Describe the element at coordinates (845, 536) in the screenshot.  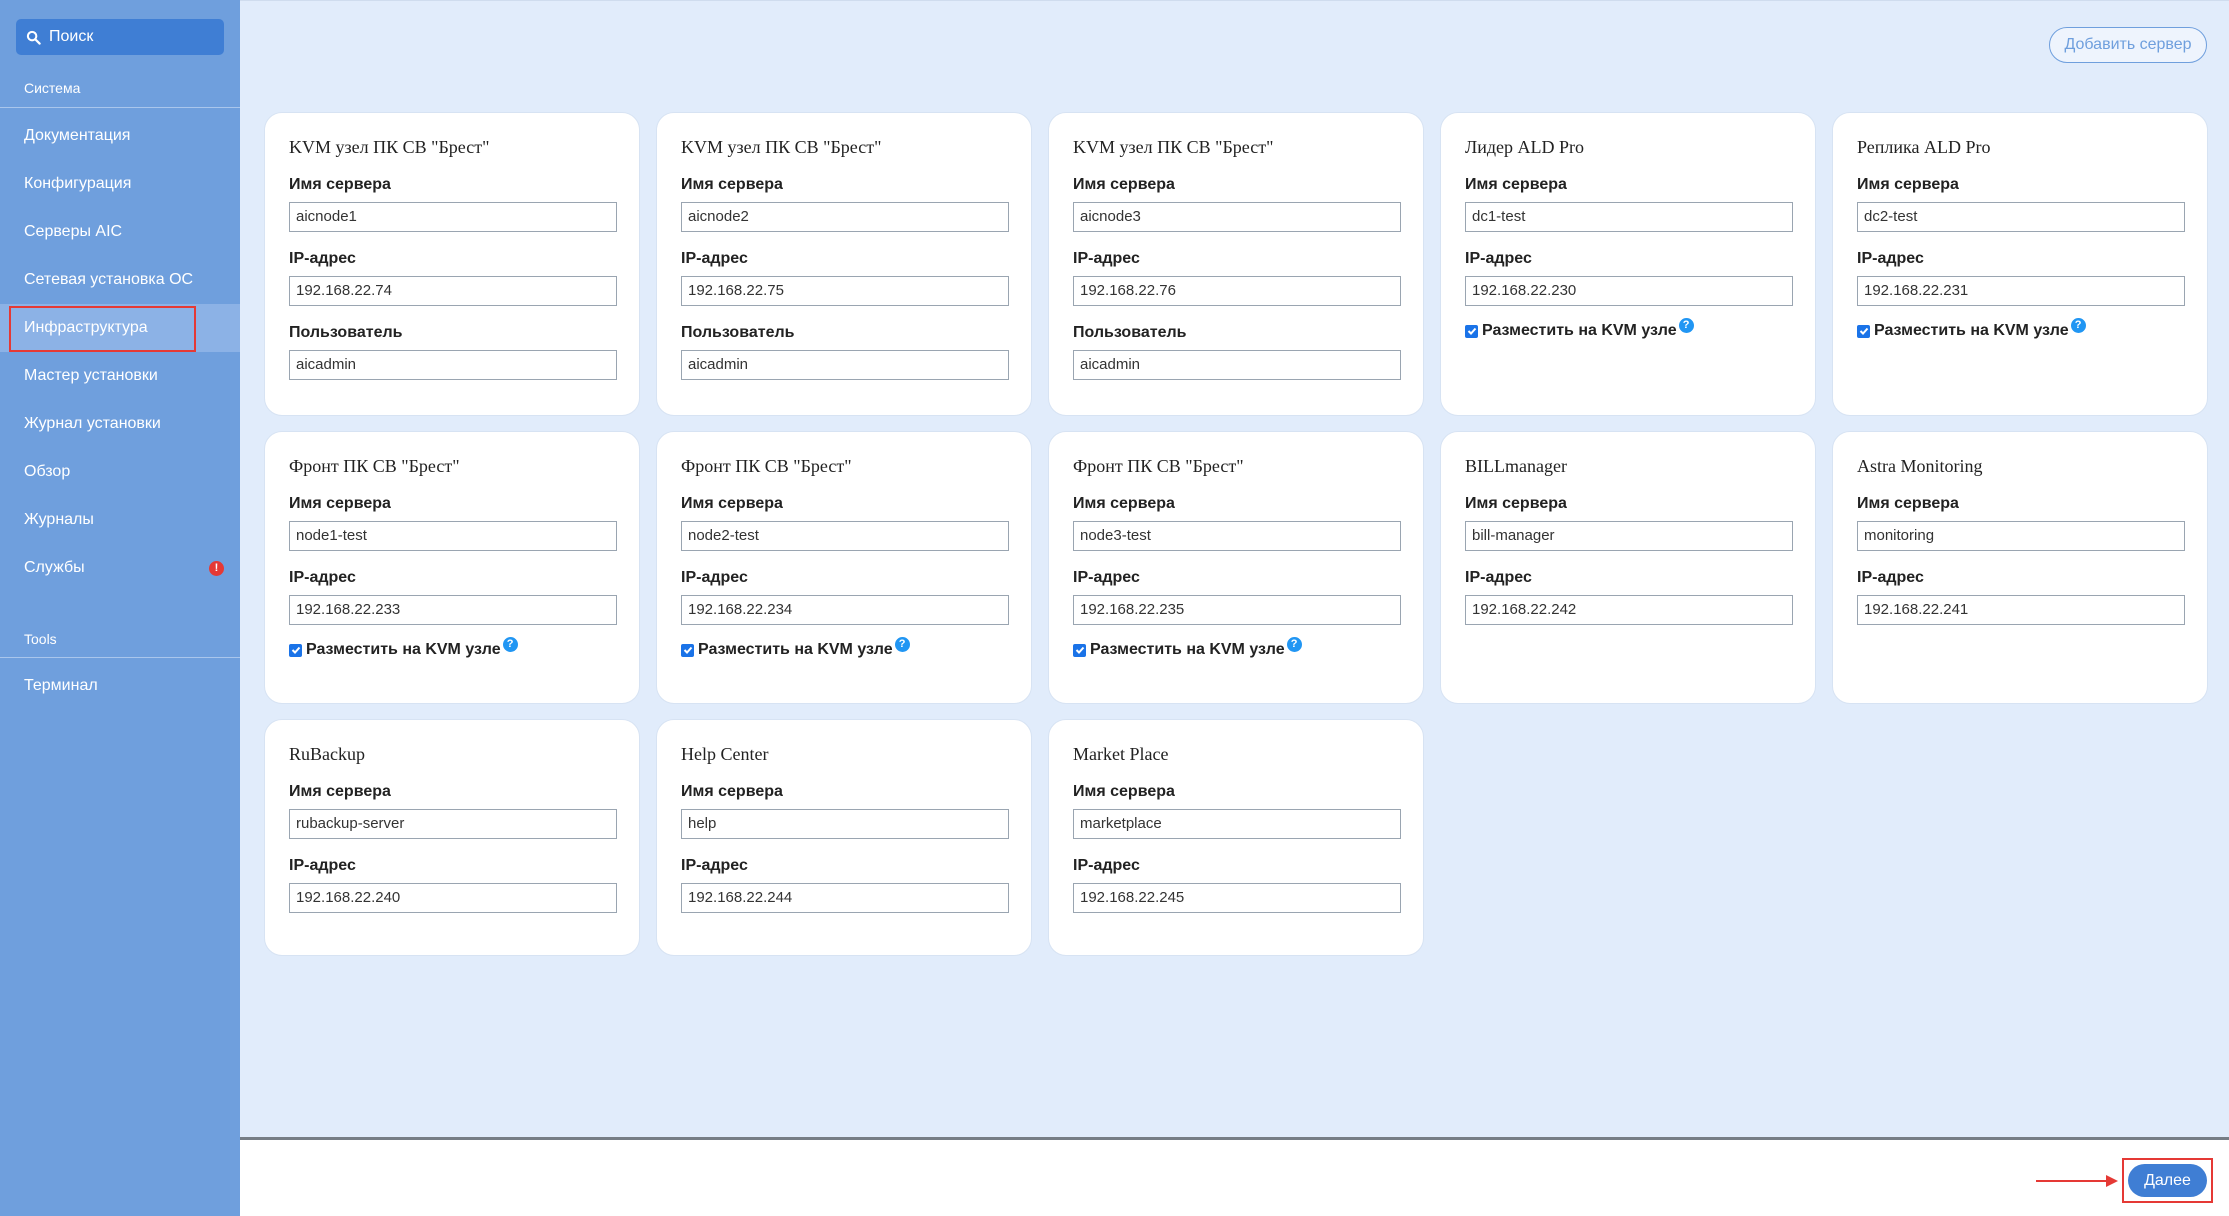
I see `server-name-field: node2-test` at that location.